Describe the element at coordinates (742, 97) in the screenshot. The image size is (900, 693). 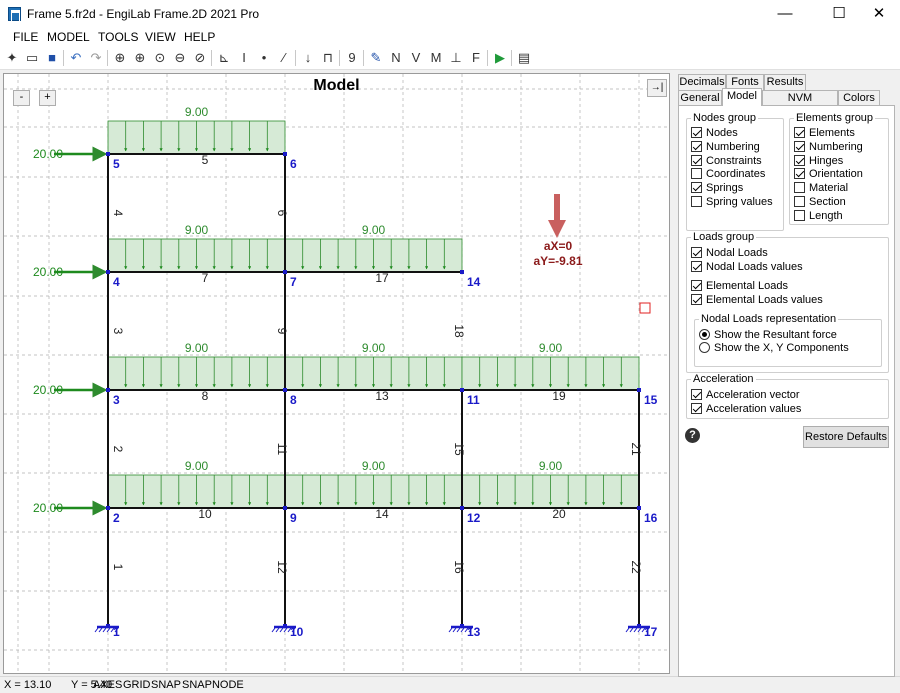
I see `tab-model: Model` at that location.